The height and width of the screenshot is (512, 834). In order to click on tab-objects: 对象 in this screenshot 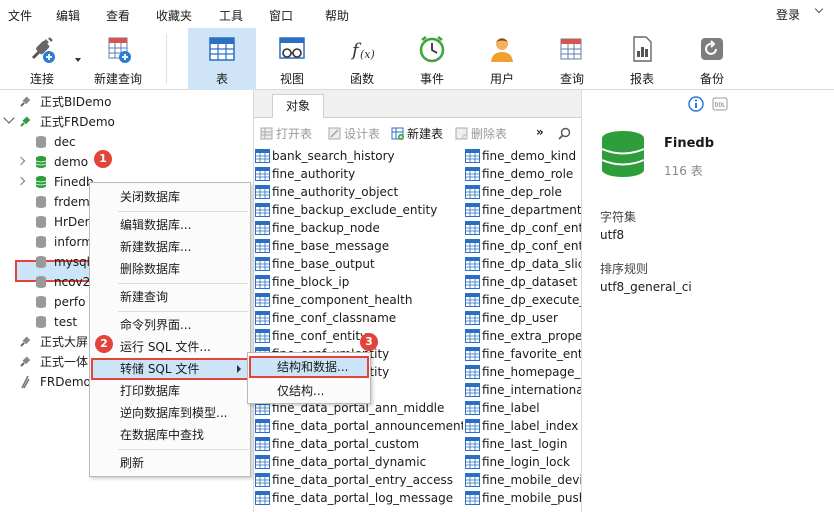, I will do `click(298, 106)`.